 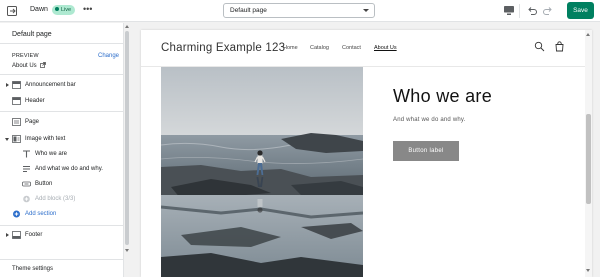 I want to click on section-subheading: And what we do and why., so click(x=429, y=120).